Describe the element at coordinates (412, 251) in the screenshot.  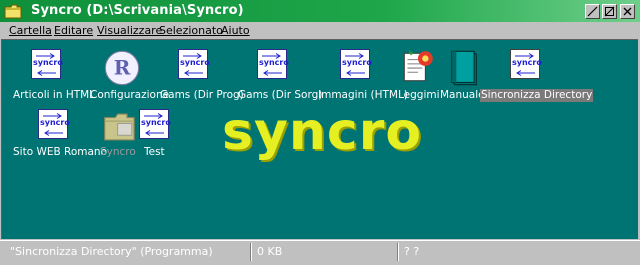
I see `status-extra: ? ?` at that location.